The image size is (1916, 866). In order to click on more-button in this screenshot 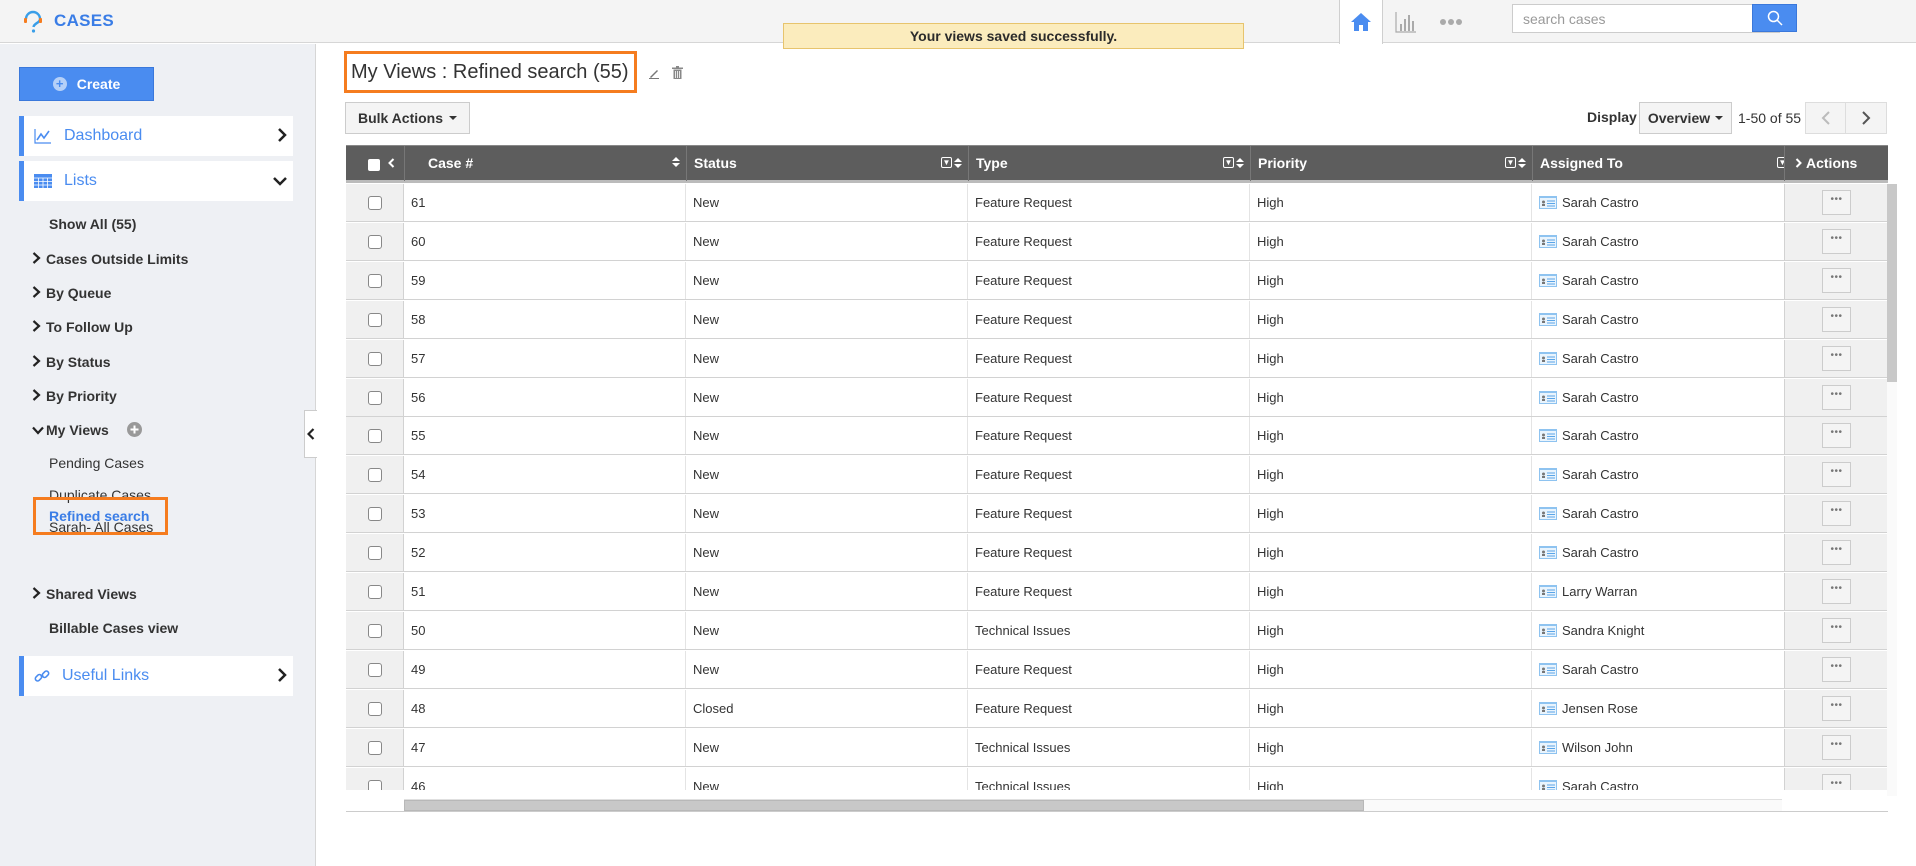, I will do `click(1450, 21)`.